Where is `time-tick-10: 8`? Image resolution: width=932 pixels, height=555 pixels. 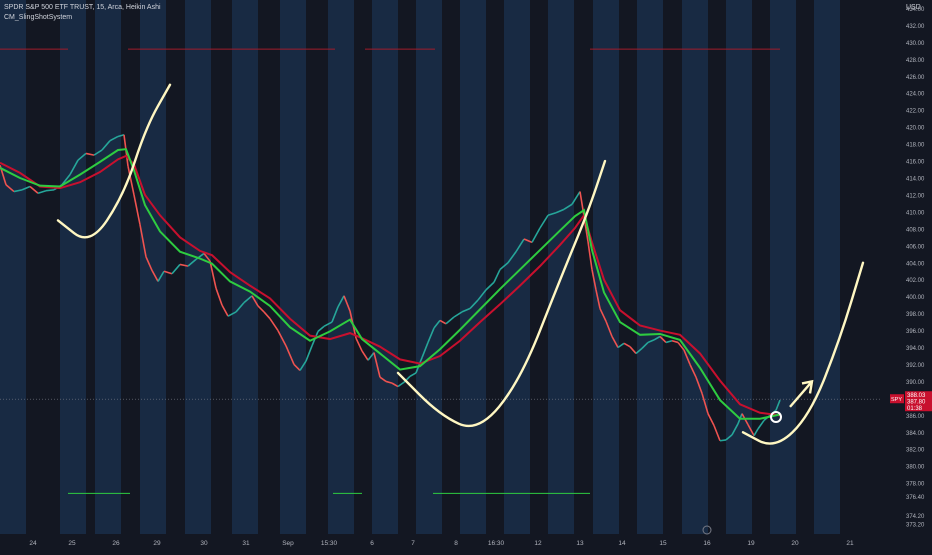 time-tick-10: 8 is located at coordinates (456, 543).